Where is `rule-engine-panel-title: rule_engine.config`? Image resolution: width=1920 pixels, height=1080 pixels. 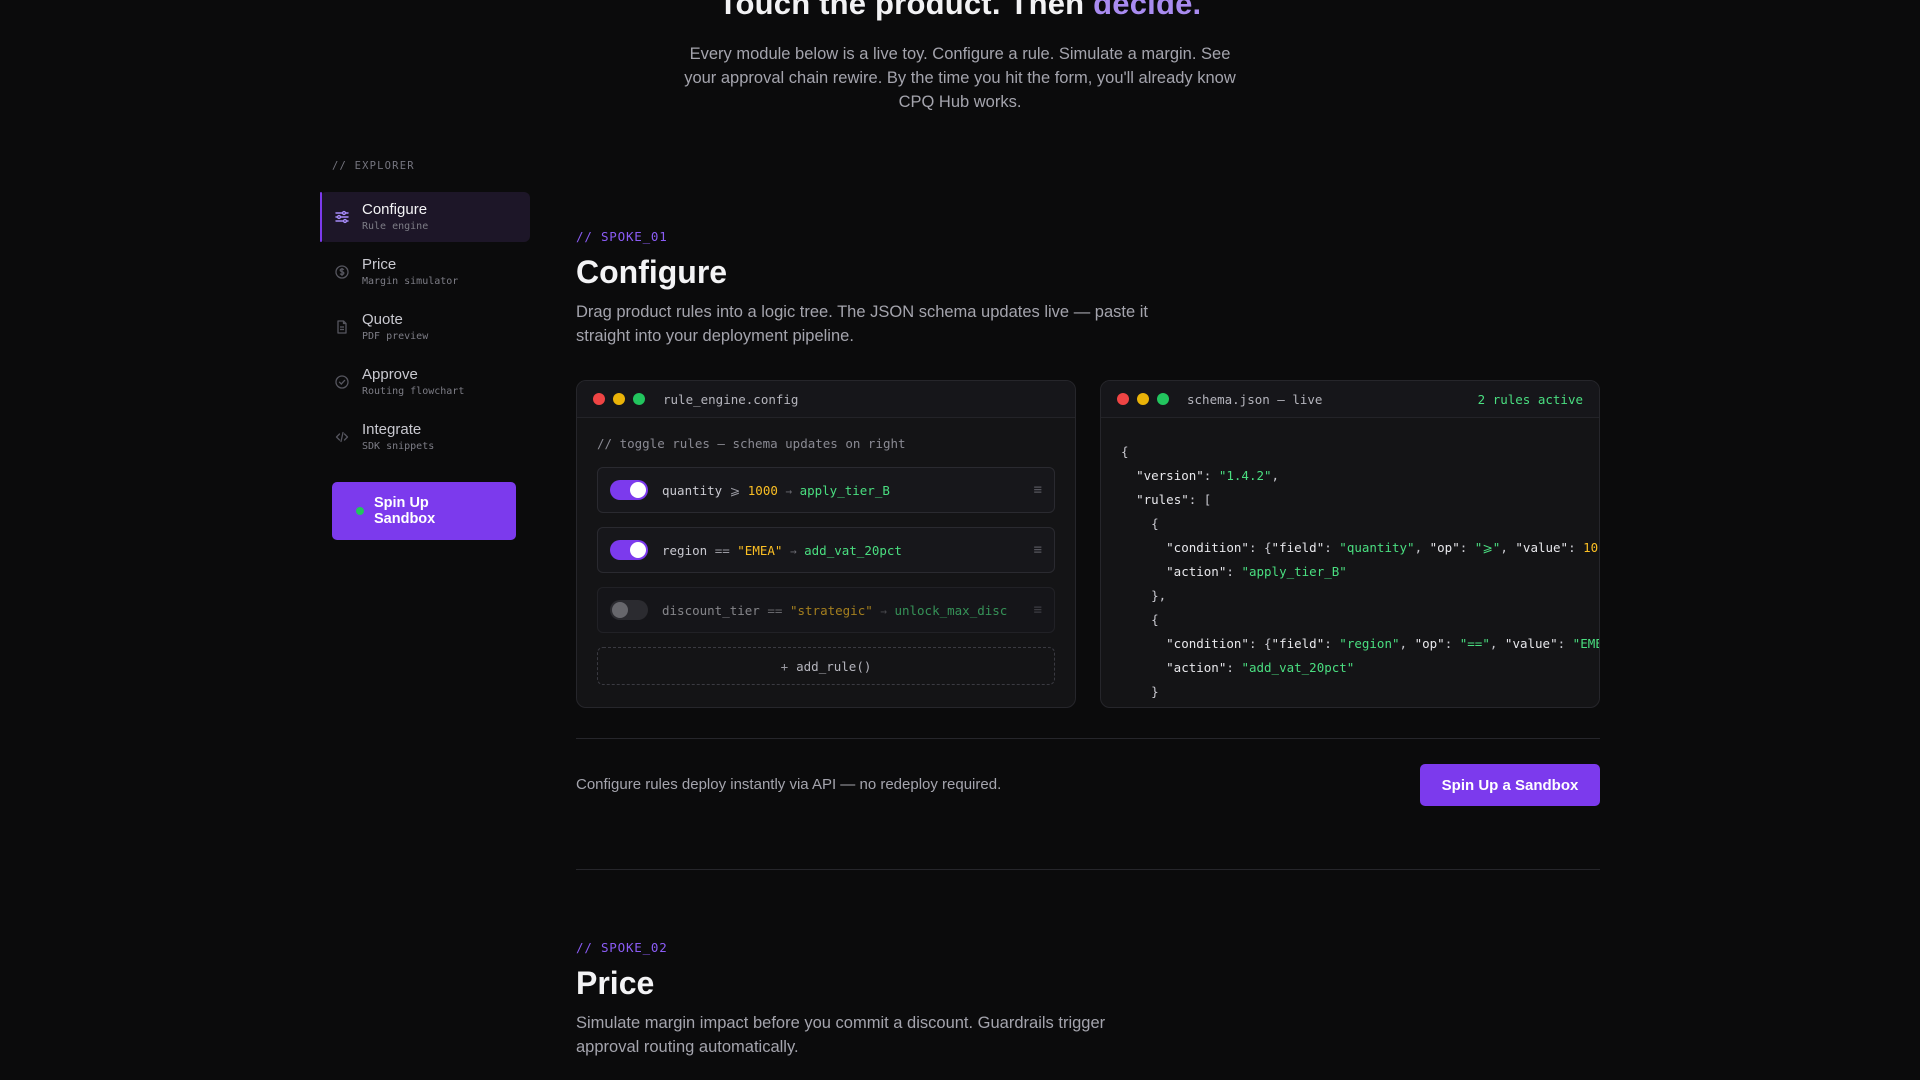 rule-engine-panel-title: rule_engine.config is located at coordinates (731, 399).